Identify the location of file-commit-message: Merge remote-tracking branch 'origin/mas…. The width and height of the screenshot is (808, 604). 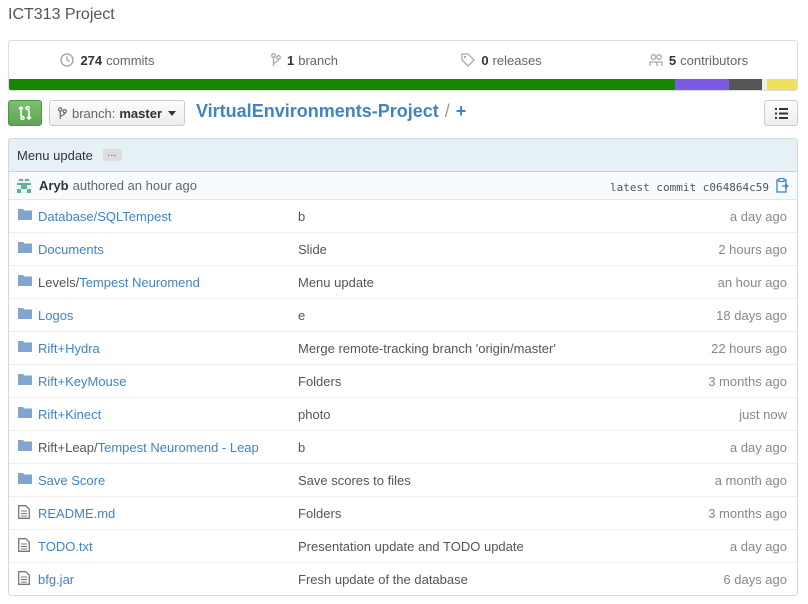
(427, 348).